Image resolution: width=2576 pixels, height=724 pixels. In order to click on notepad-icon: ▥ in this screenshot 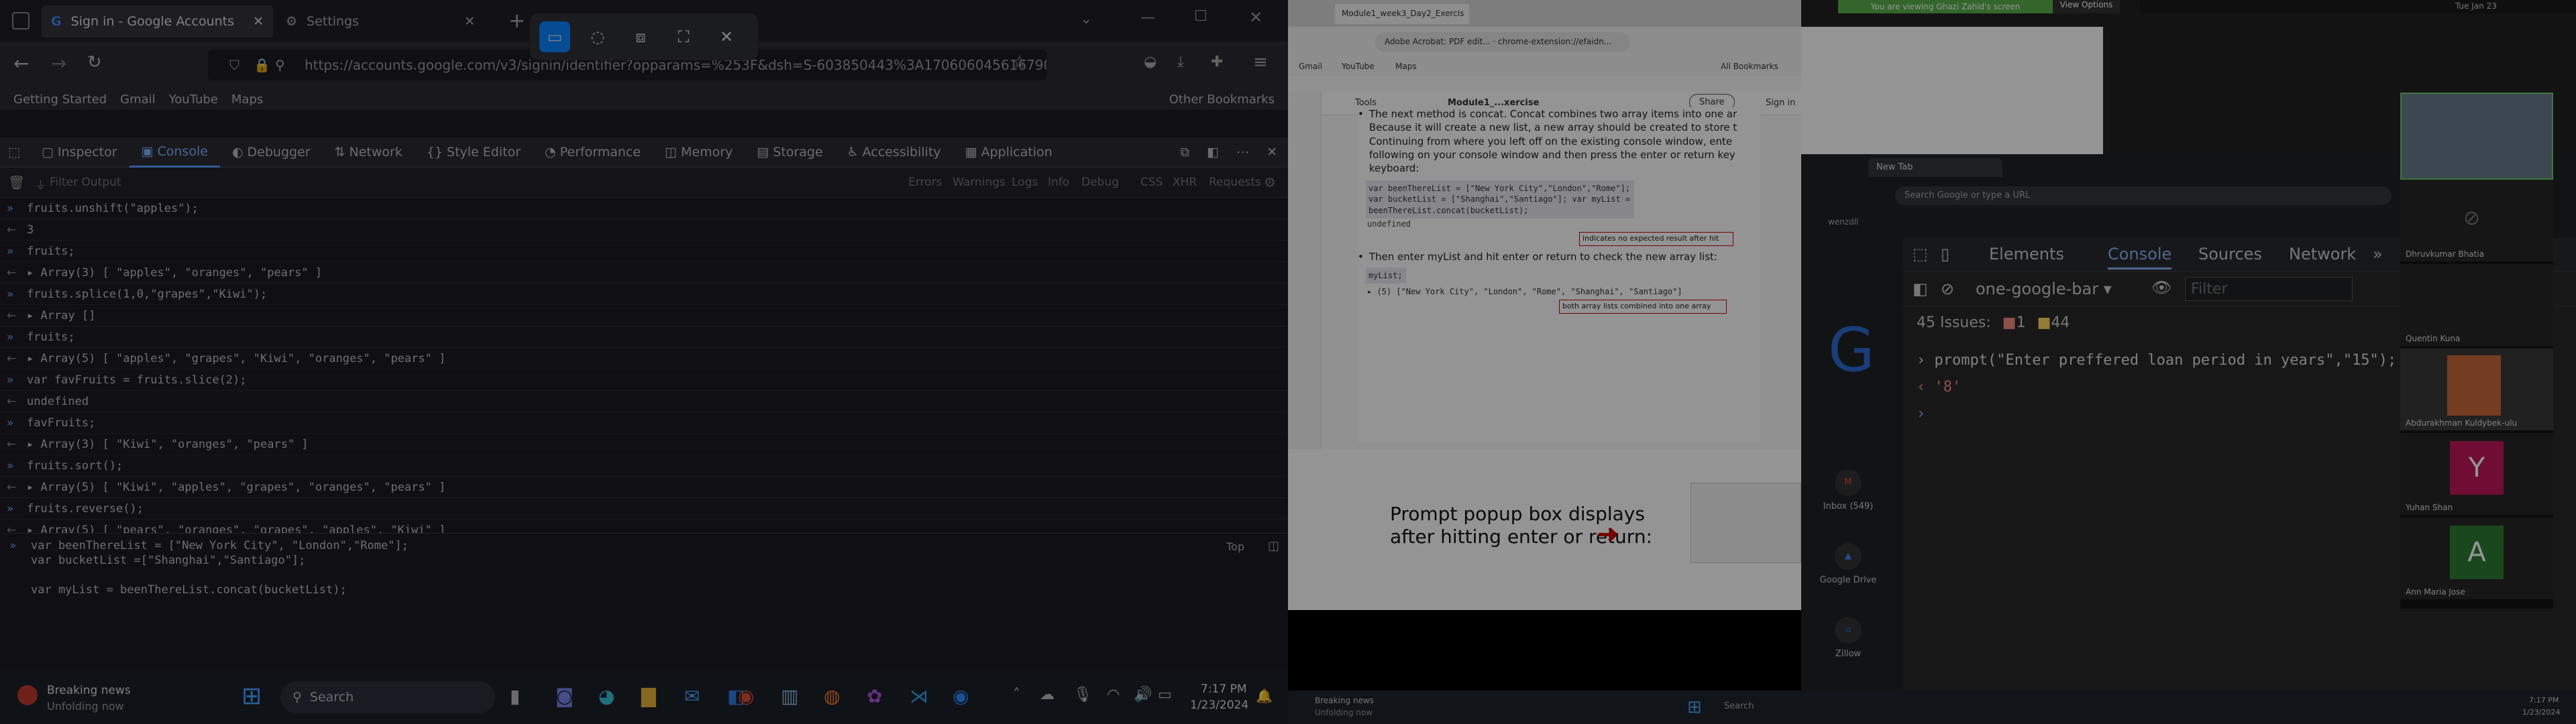, I will do `click(789, 696)`.